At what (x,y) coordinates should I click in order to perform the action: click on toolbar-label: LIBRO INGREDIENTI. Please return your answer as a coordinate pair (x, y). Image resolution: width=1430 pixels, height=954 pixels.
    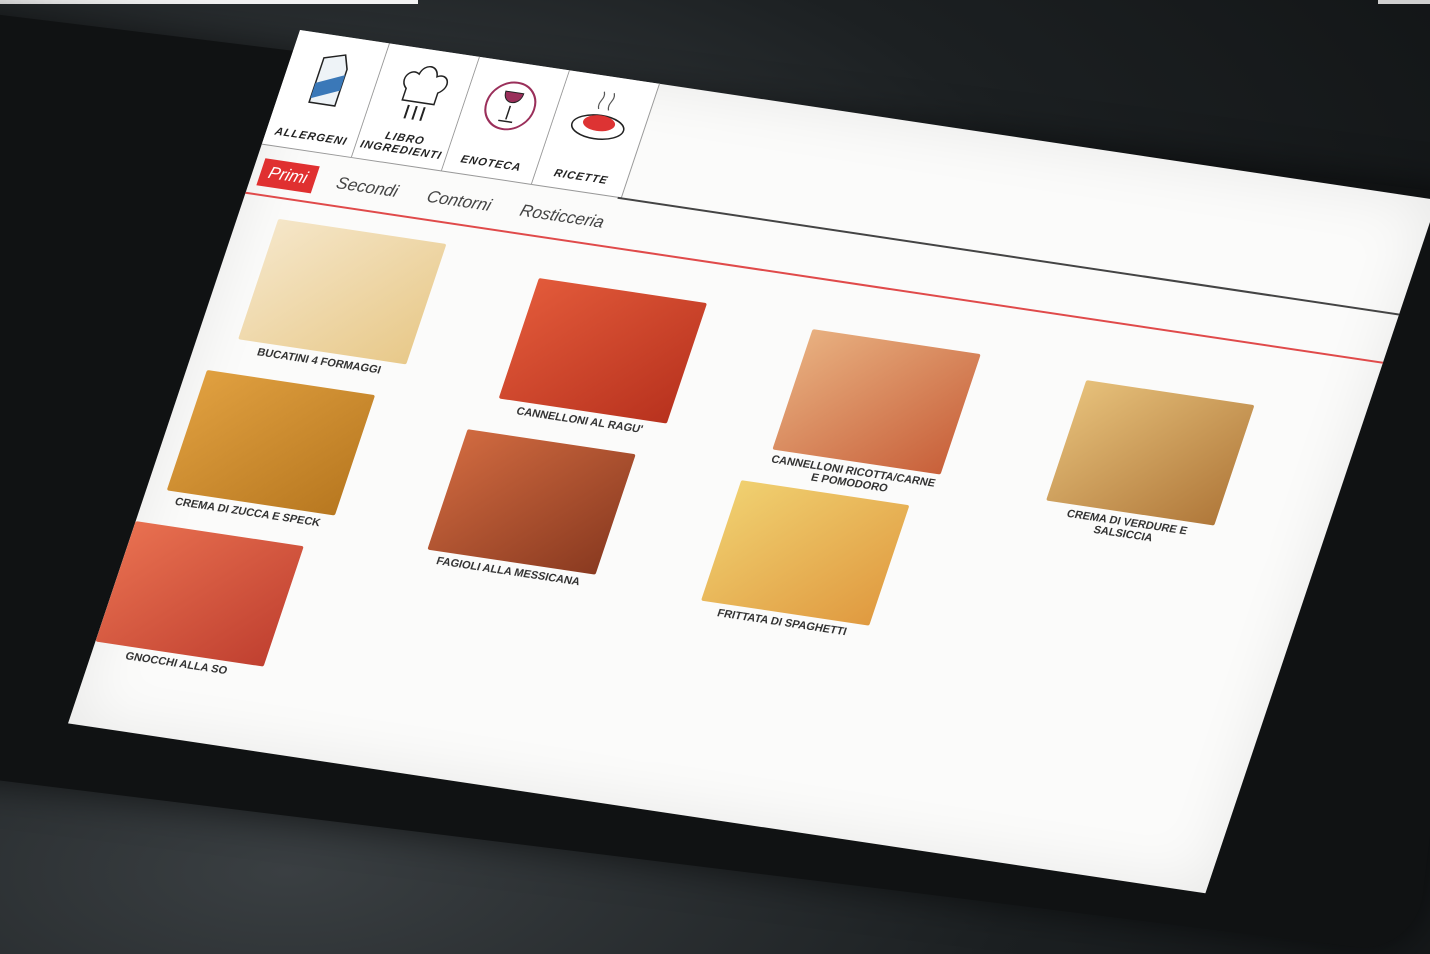
    Looking at the image, I should click on (401, 146).